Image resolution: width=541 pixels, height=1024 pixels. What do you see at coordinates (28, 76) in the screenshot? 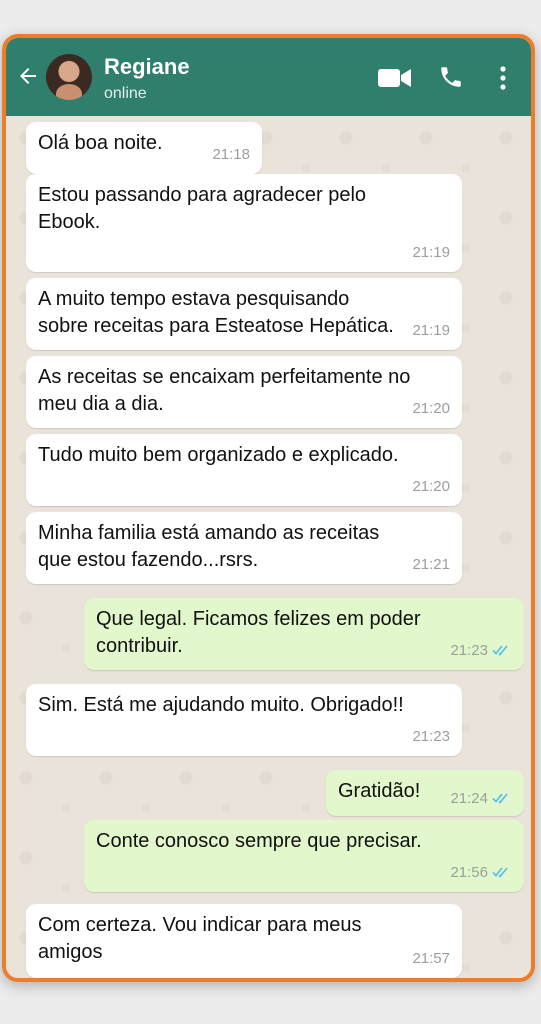
I see `arrow-left-icon` at bounding box center [28, 76].